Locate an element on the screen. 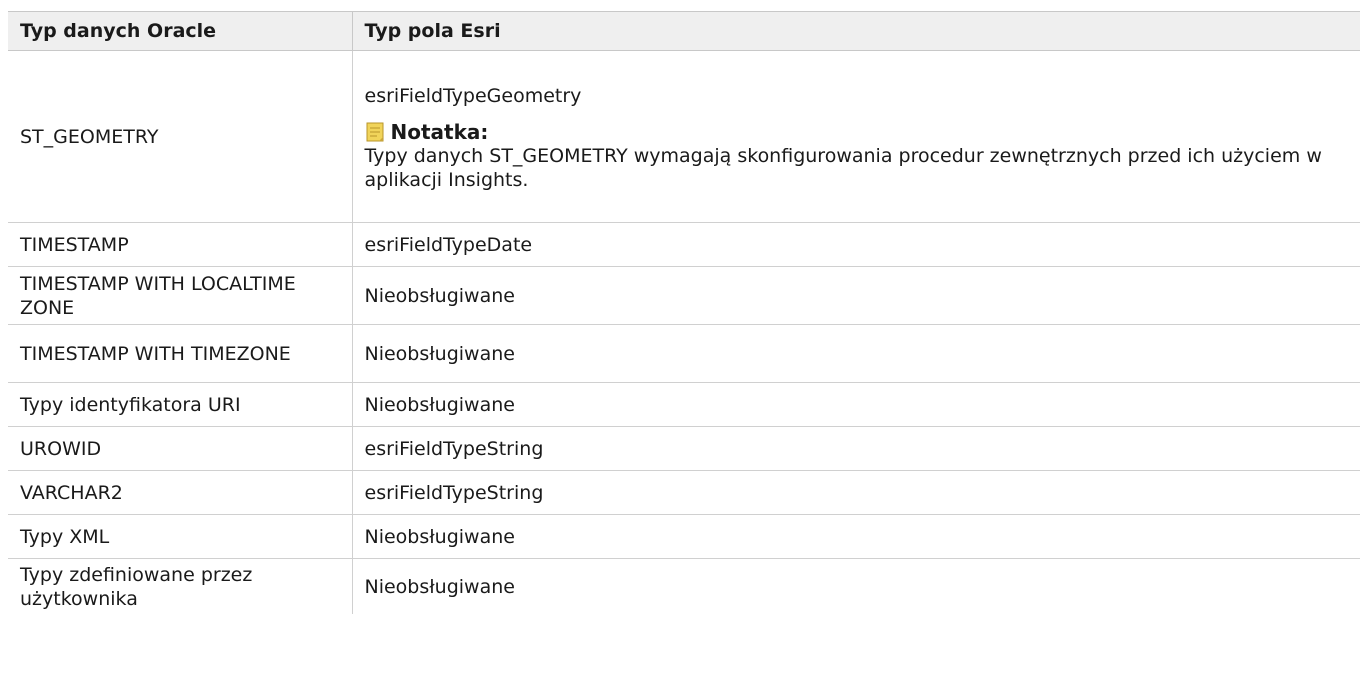 This screenshot has width=1360, height=693. note-heading: Notatka: is located at coordinates (857, 132).